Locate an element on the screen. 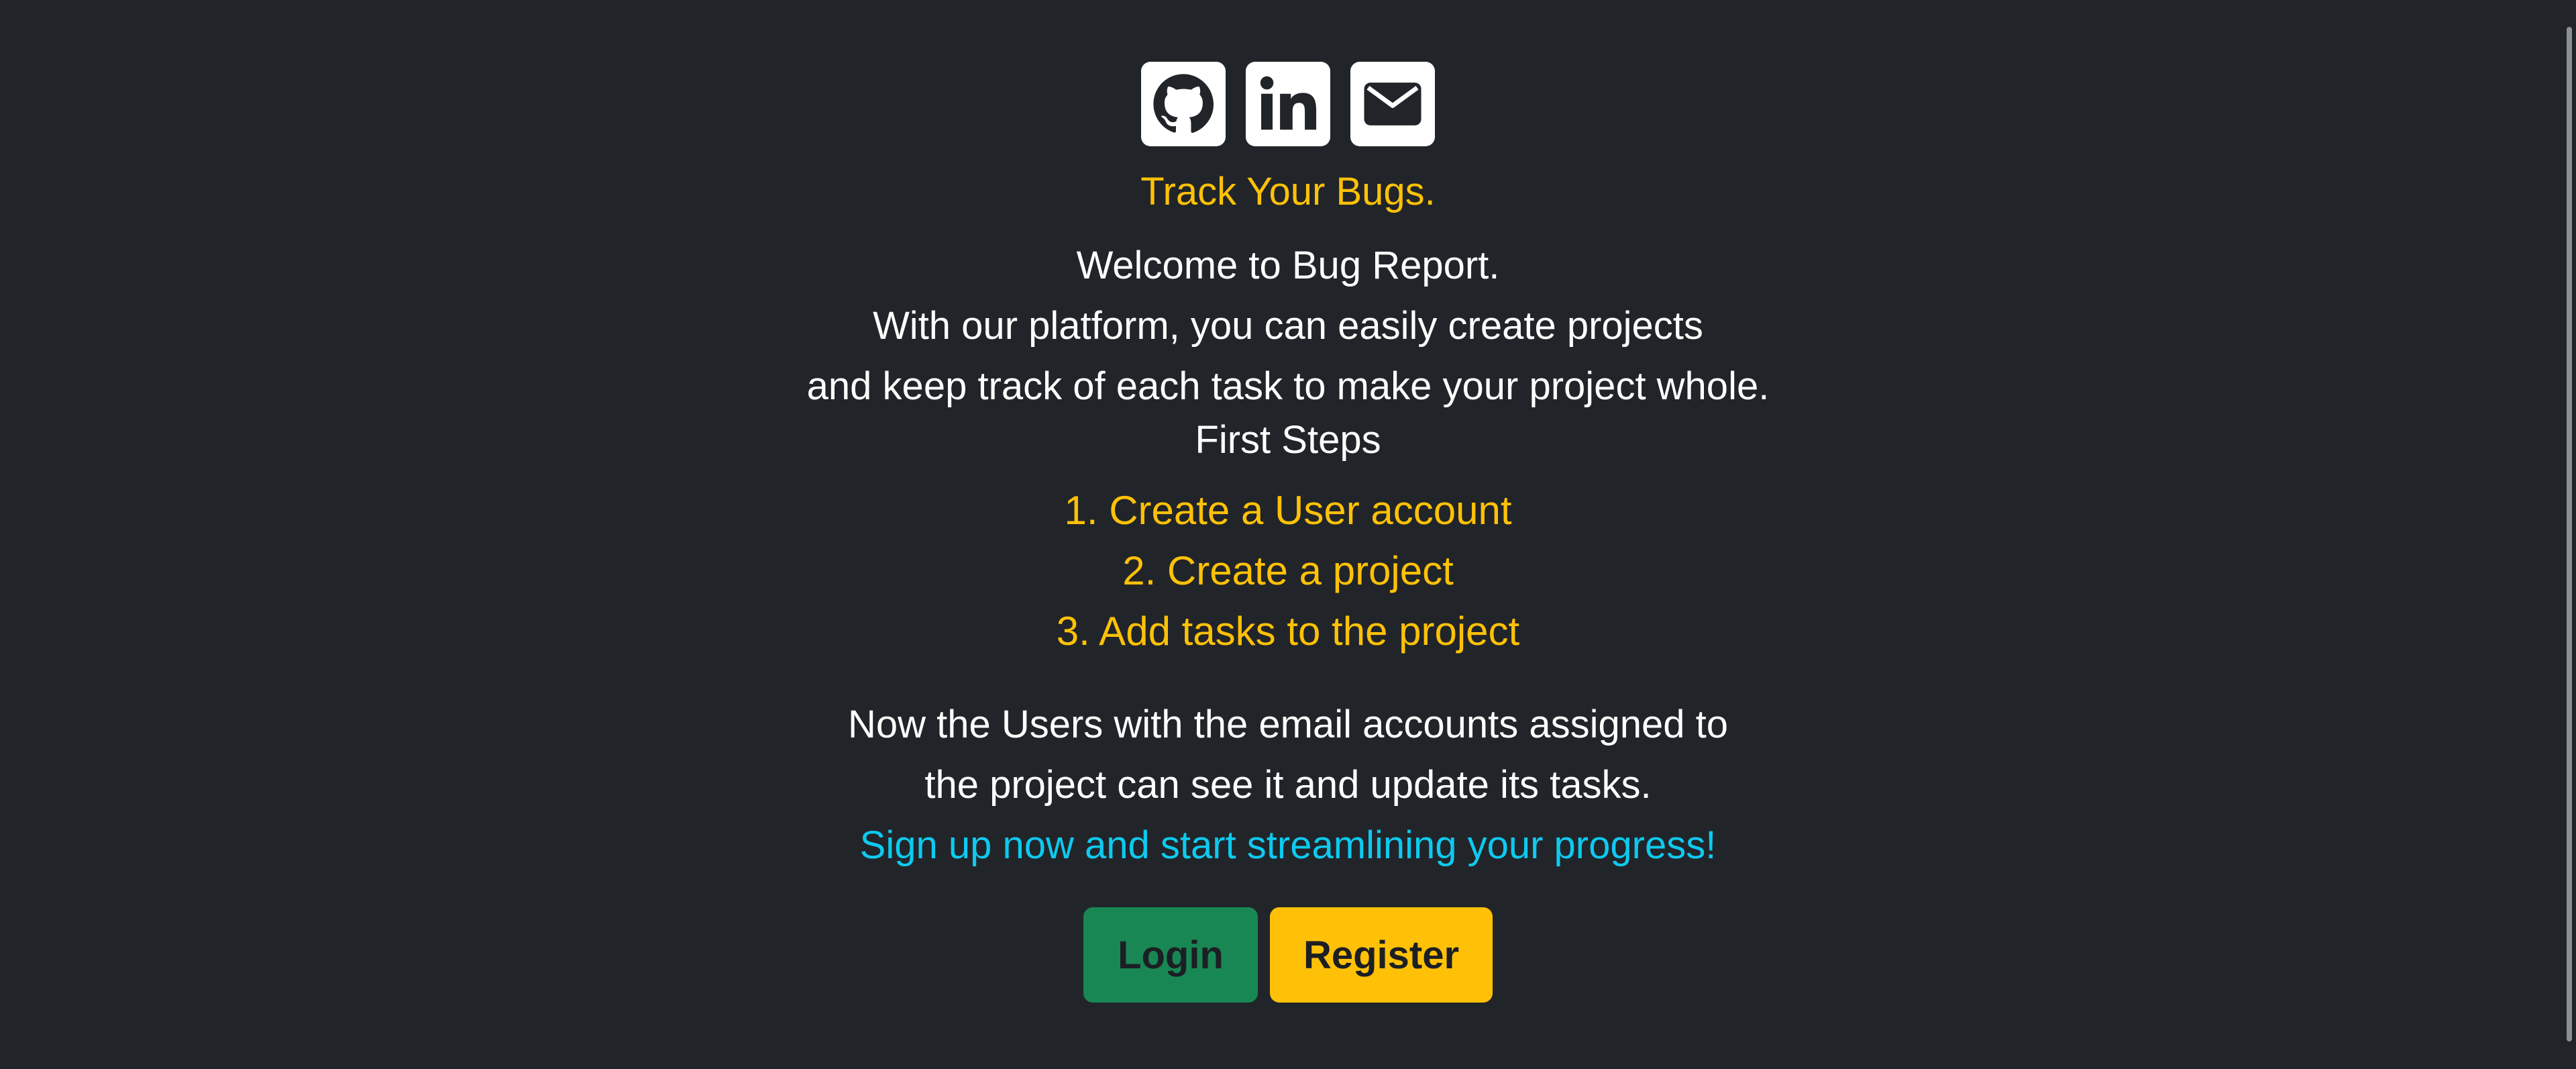 The image size is (2576, 1069). scrollbar-thumb is located at coordinates (2569, 534).